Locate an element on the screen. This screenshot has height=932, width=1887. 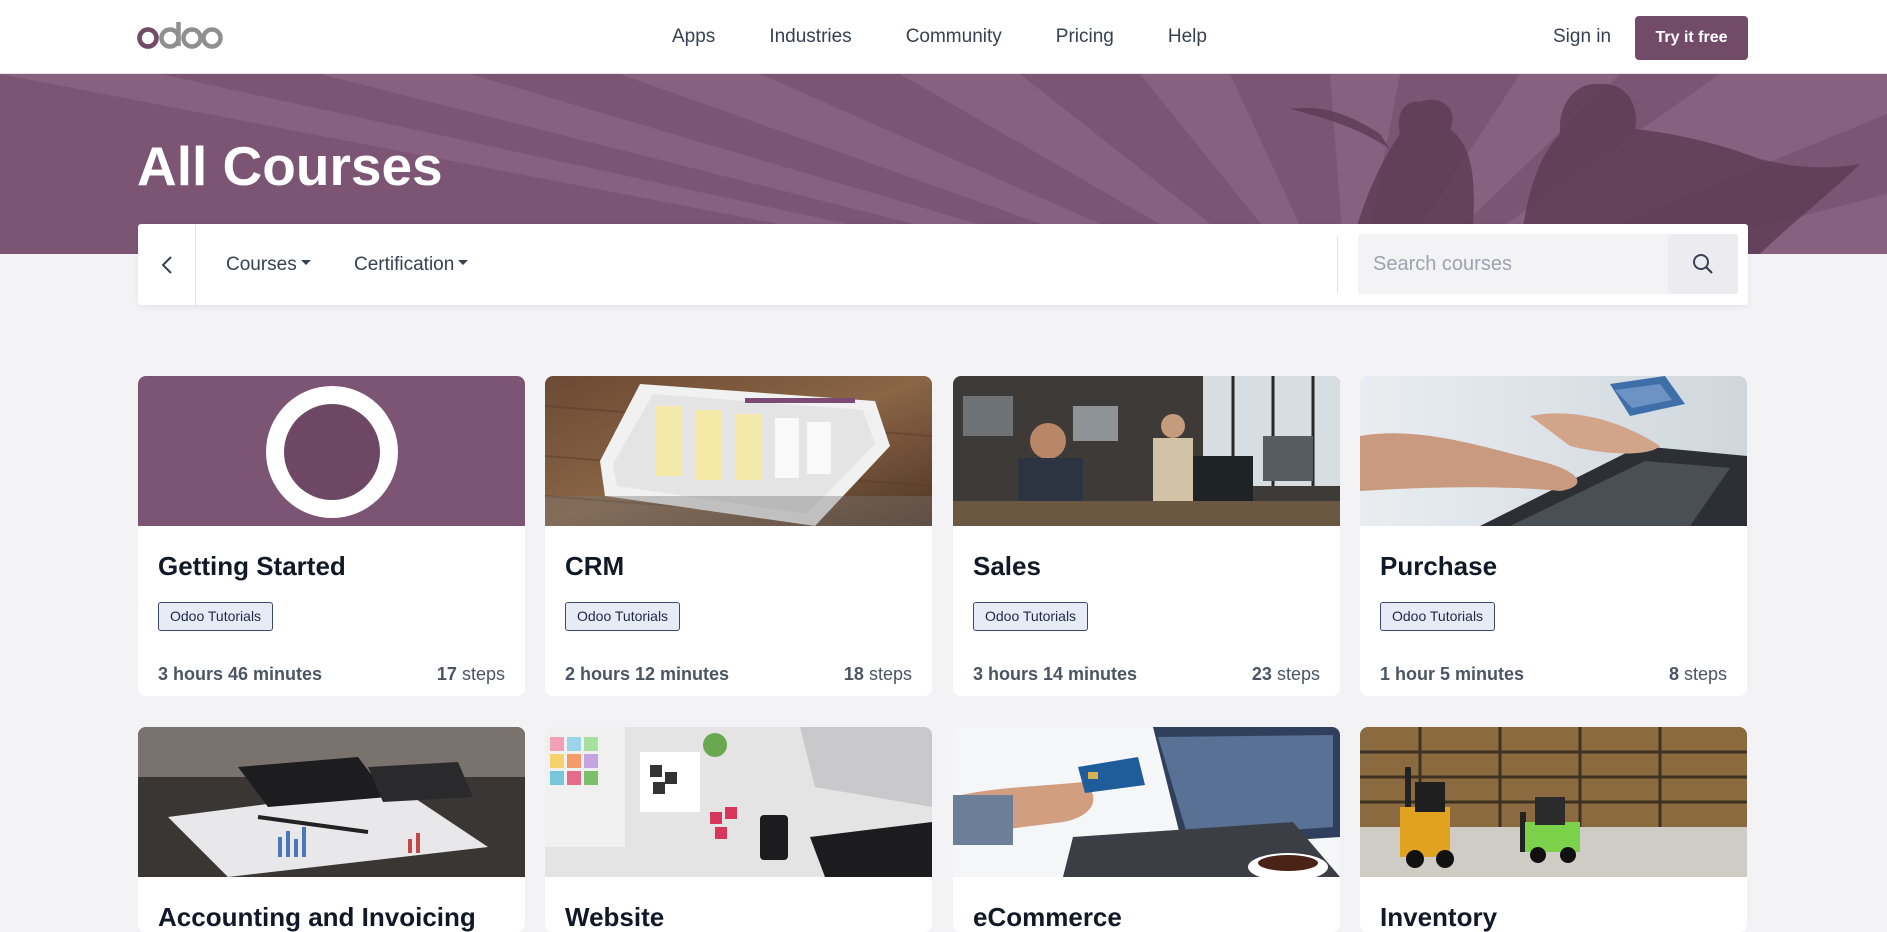
course-card: Inventory is located at coordinates (1553, 829).